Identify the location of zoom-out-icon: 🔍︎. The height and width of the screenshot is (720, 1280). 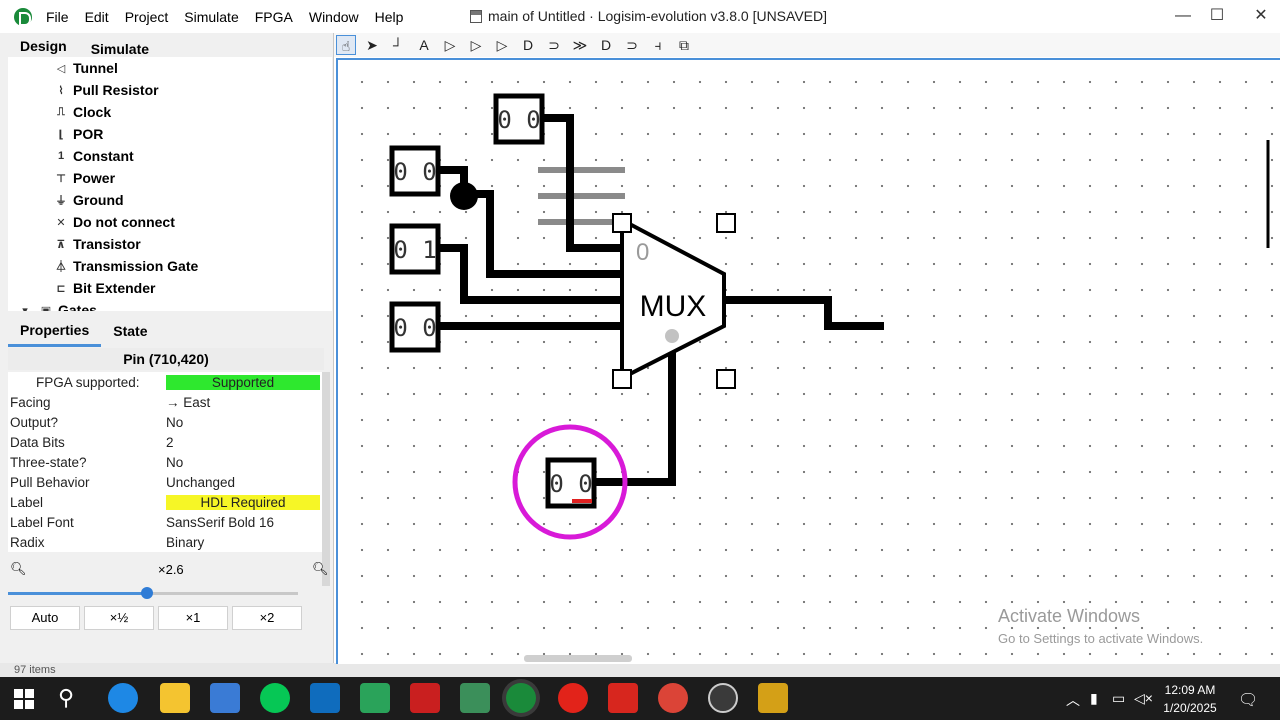
(18, 569).